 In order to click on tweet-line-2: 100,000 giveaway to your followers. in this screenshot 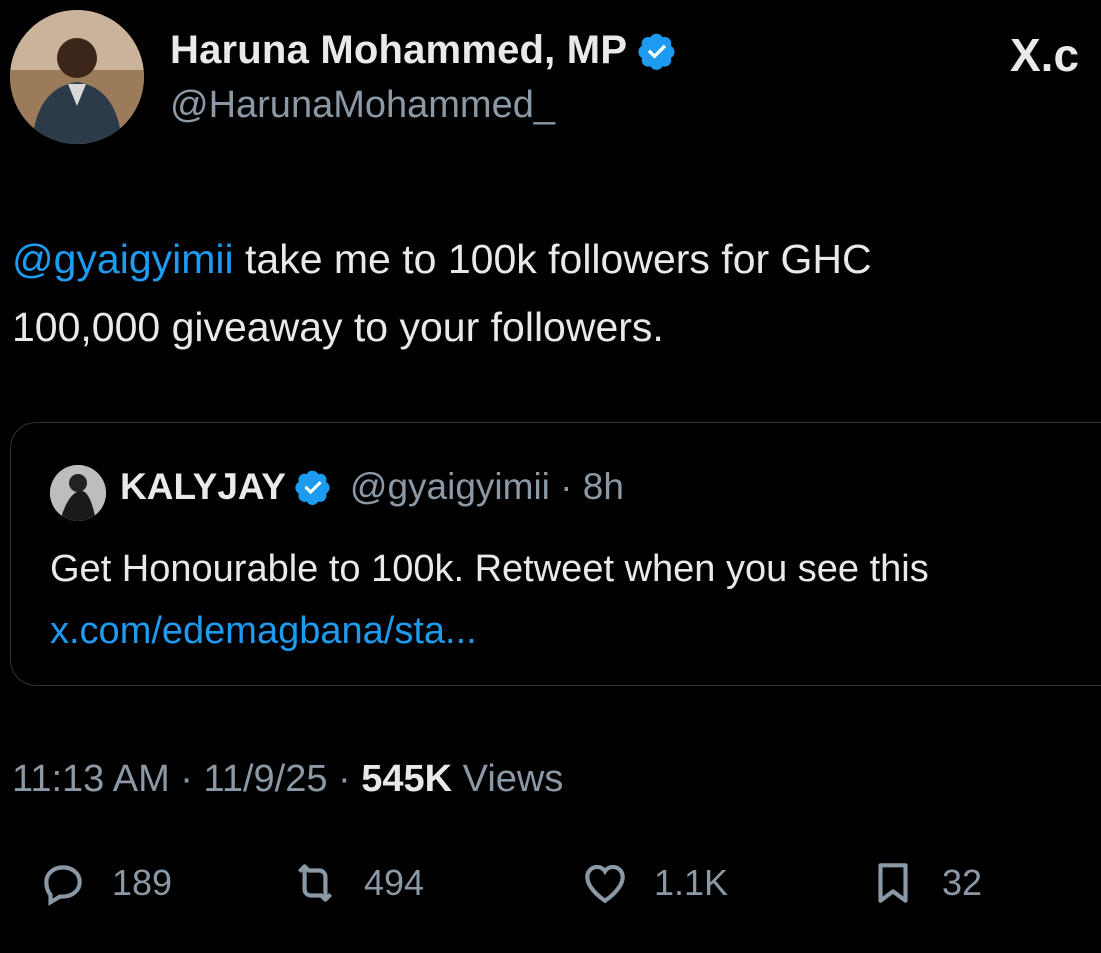, I will do `click(338, 327)`.